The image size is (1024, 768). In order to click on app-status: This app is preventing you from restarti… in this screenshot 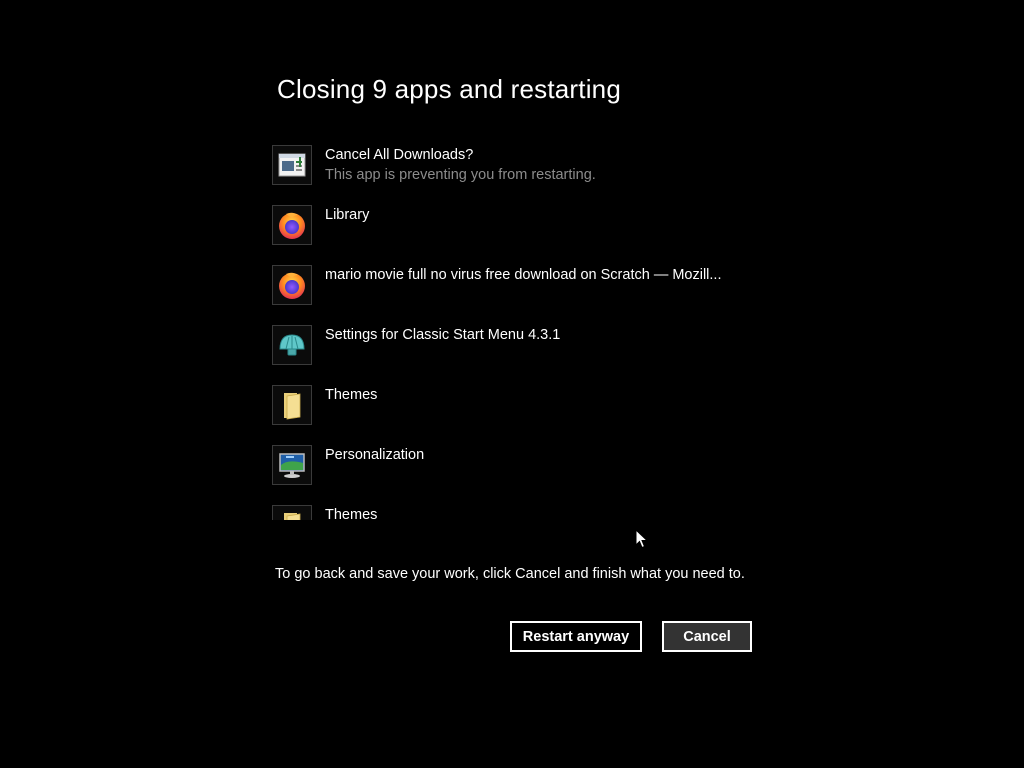, I will do `click(460, 175)`.